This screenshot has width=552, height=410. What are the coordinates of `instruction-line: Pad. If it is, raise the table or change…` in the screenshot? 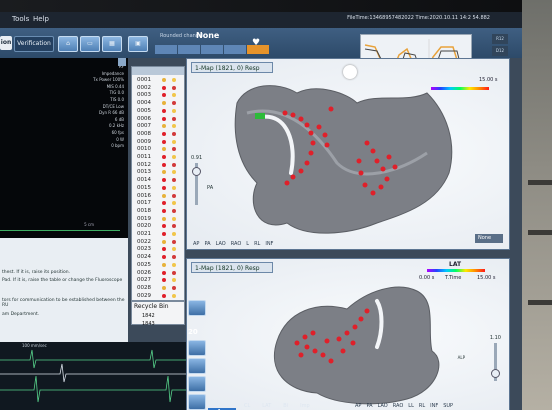 It's located at (62, 280).